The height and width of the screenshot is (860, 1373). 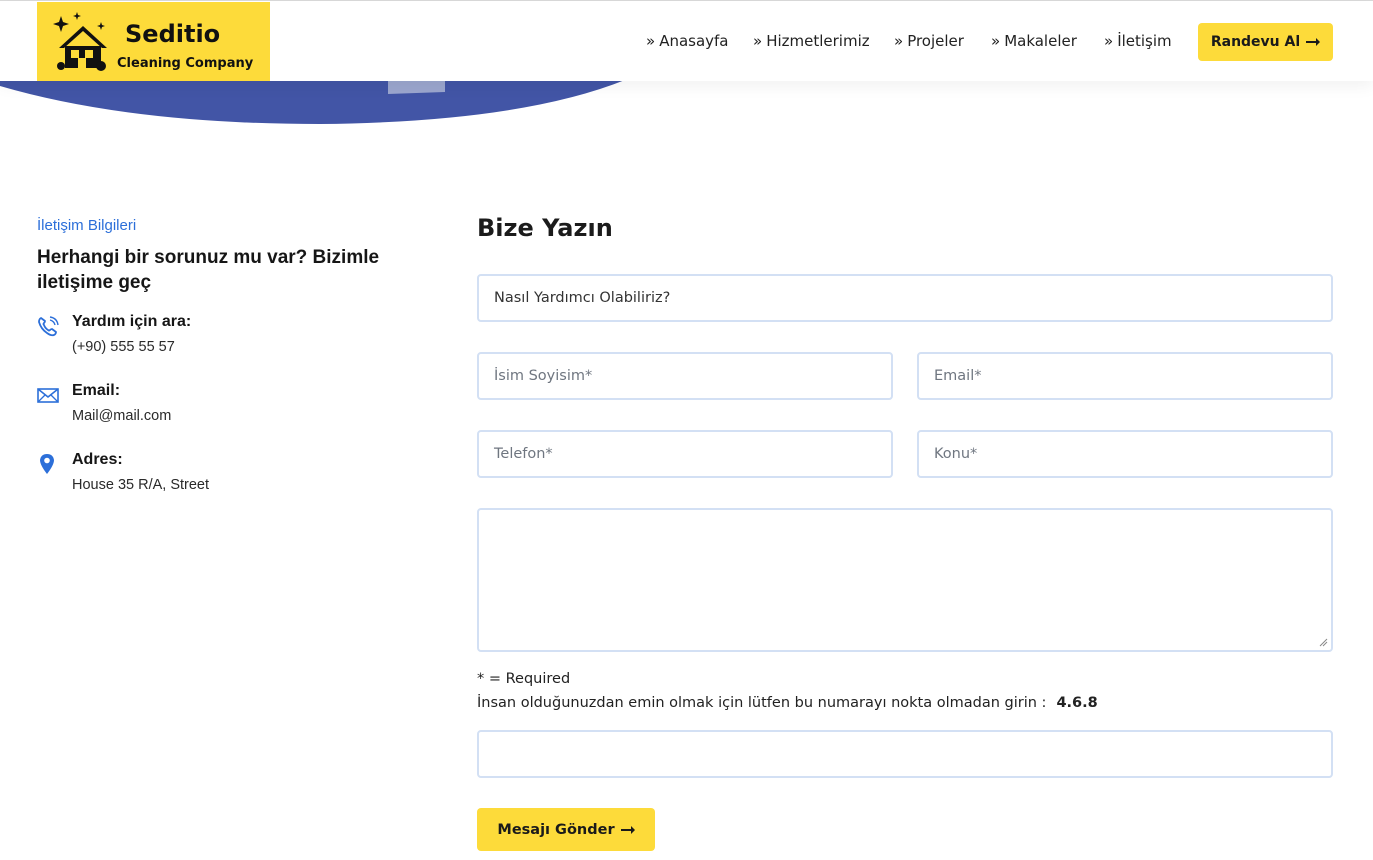 I want to click on email-input: Email*, so click(x=1125, y=376).